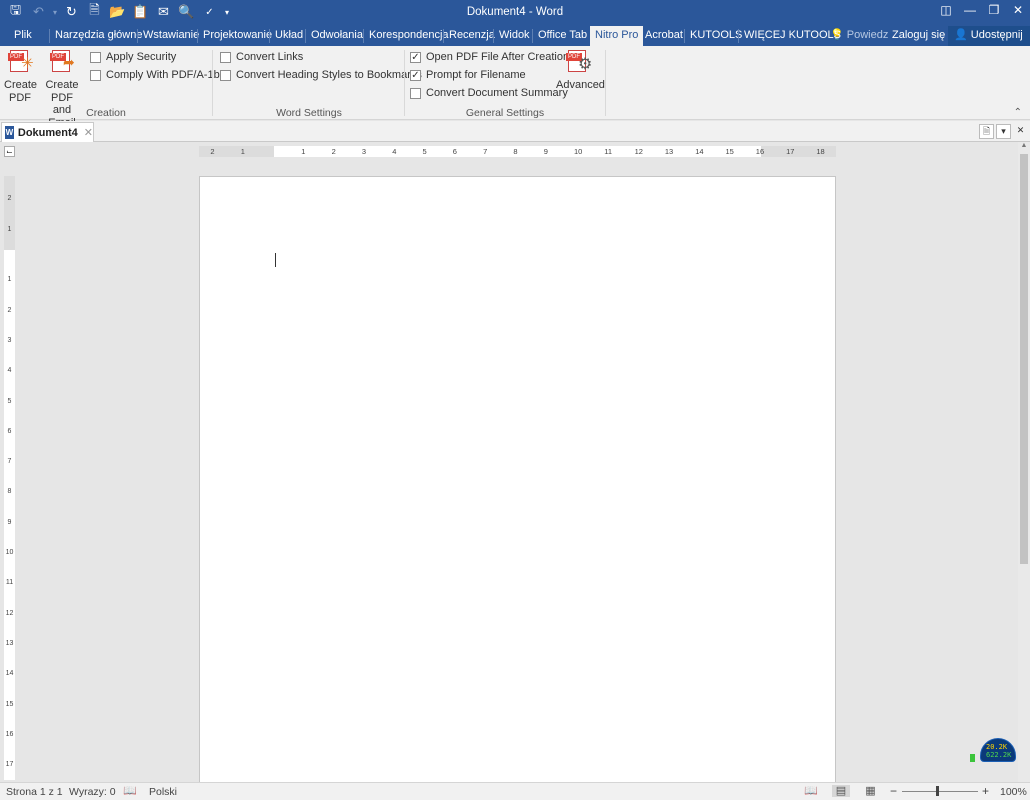 The image size is (1030, 800). What do you see at coordinates (970, 10) in the screenshot?
I see `minimize-icon: —` at bounding box center [970, 10].